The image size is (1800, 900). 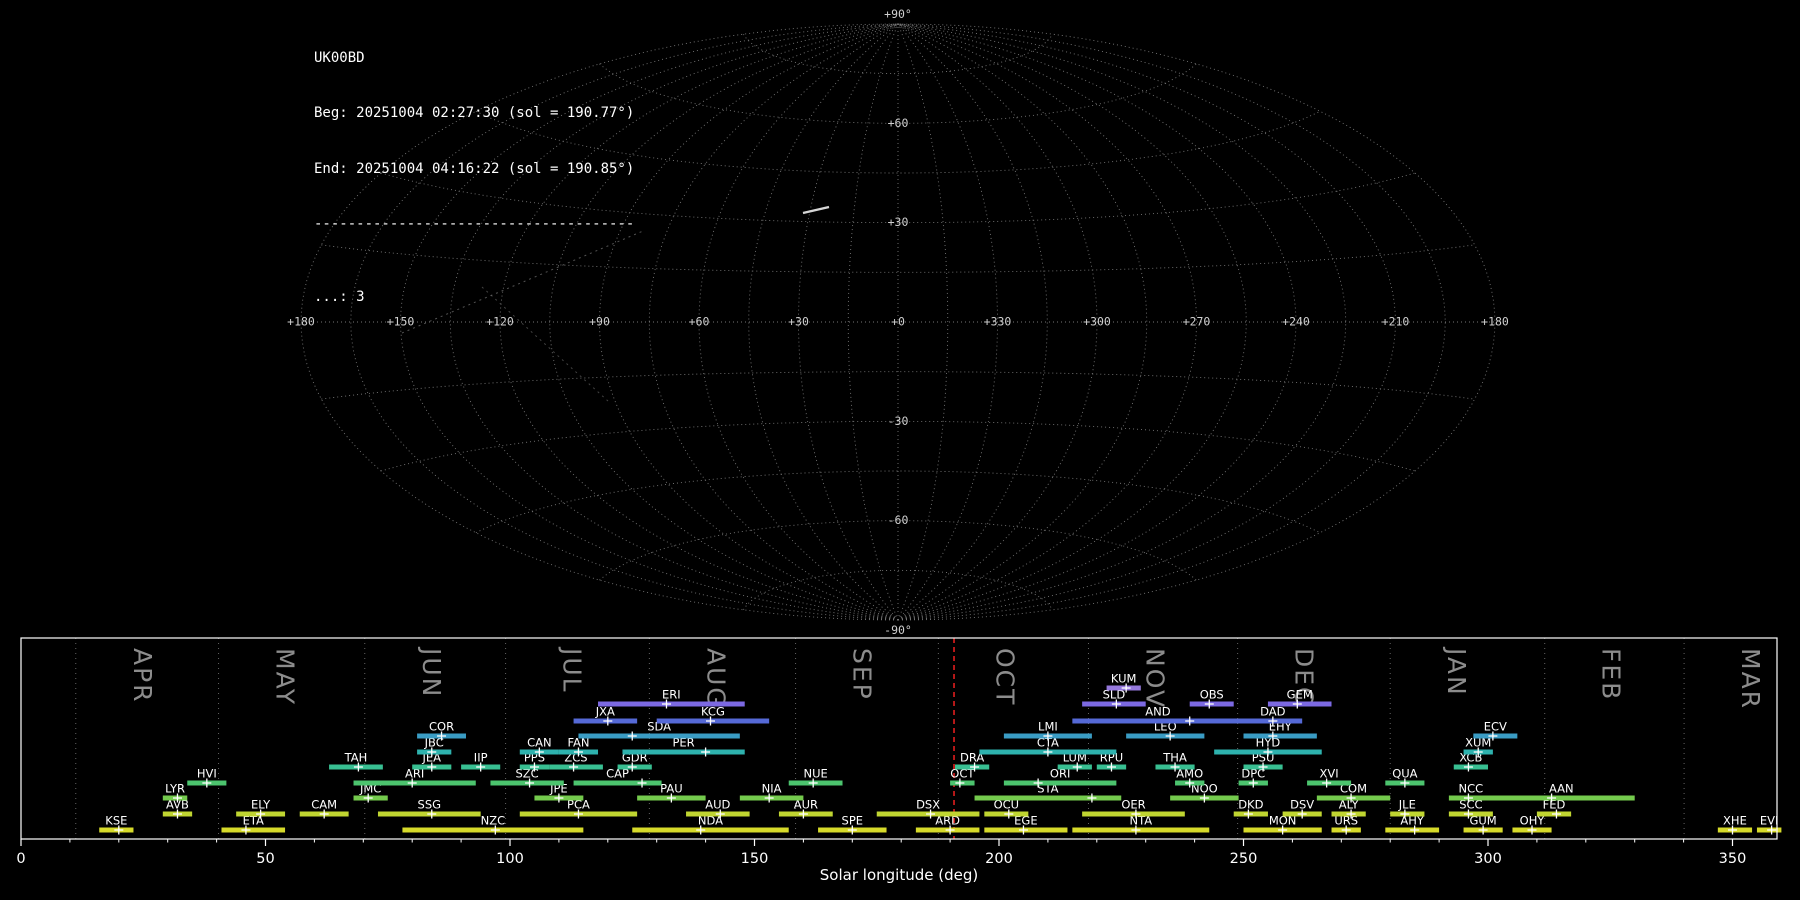 What do you see at coordinates (441, 727) in the screenshot?
I see `shower-label: COR` at bounding box center [441, 727].